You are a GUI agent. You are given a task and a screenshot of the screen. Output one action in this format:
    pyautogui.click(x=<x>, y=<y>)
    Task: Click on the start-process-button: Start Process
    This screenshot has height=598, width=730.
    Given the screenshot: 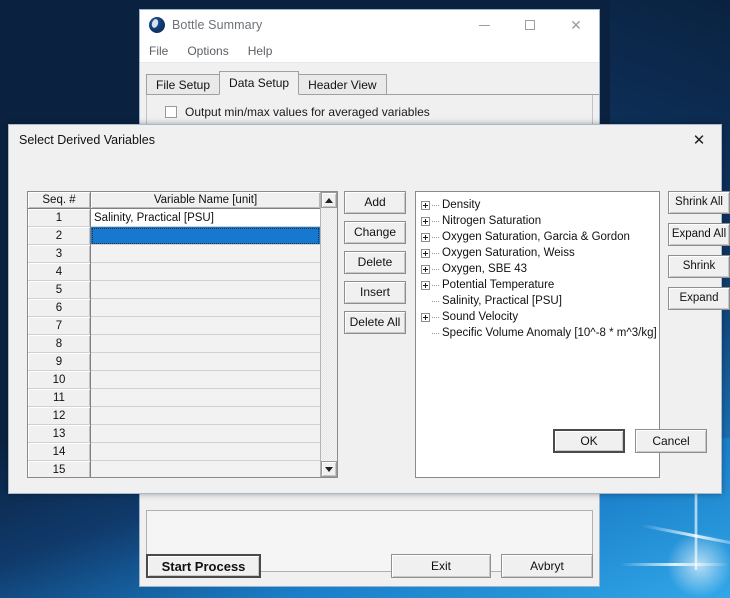 What is the action you would take?
    pyautogui.click(x=203, y=566)
    